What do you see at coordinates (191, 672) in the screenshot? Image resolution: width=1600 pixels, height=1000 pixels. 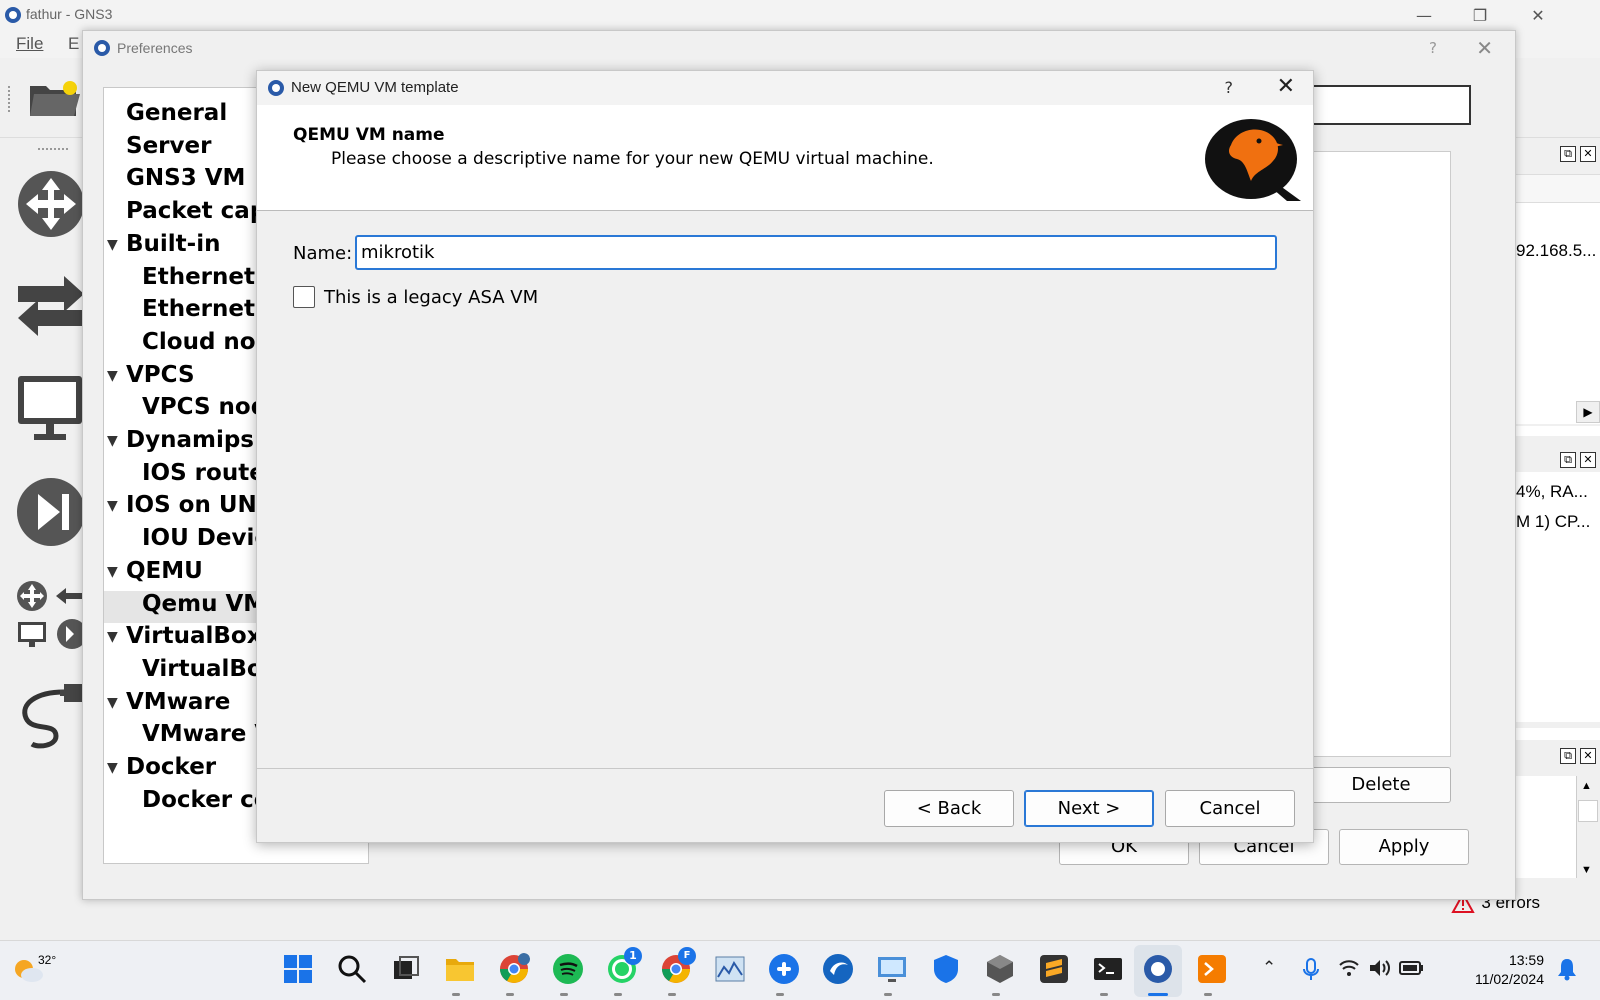 I see `tree-item: VirtualBox` at bounding box center [191, 672].